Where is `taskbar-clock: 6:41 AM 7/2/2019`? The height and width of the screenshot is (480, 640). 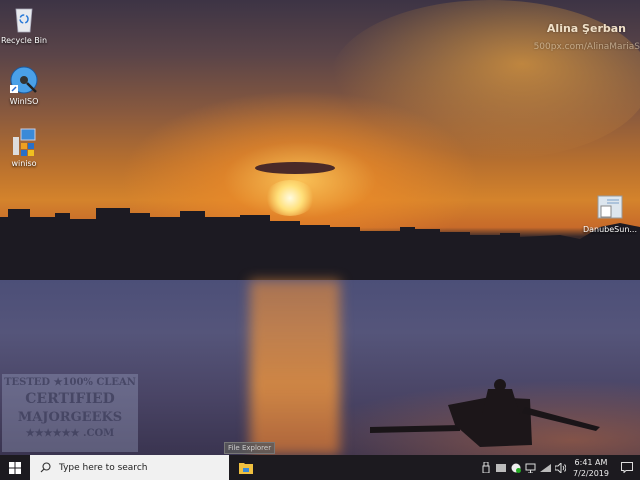 taskbar-clock: 6:41 AM 7/2/2019 is located at coordinates (591, 468).